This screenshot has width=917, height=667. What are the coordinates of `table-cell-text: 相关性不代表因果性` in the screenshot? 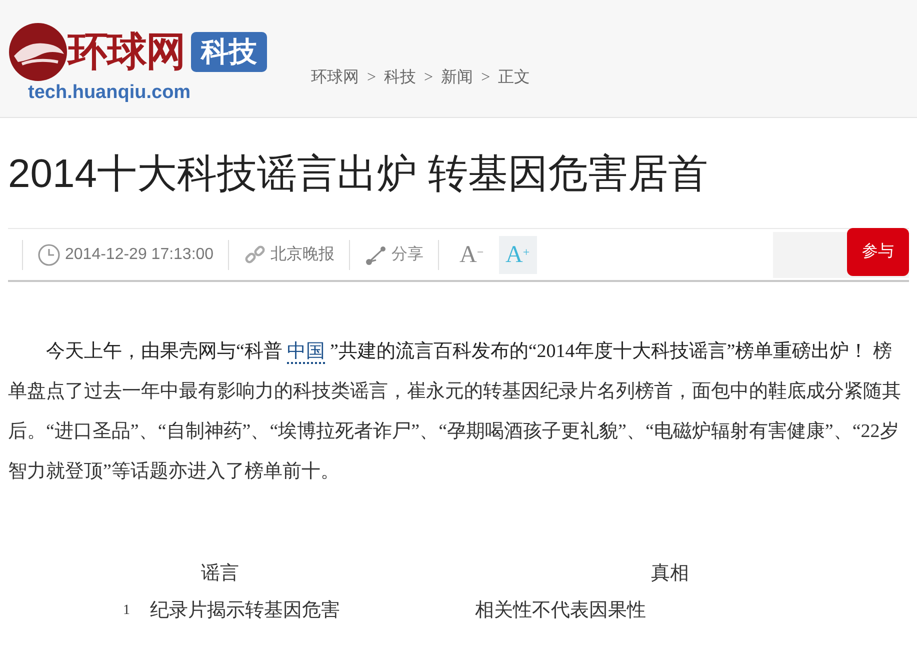 It's located at (561, 610).